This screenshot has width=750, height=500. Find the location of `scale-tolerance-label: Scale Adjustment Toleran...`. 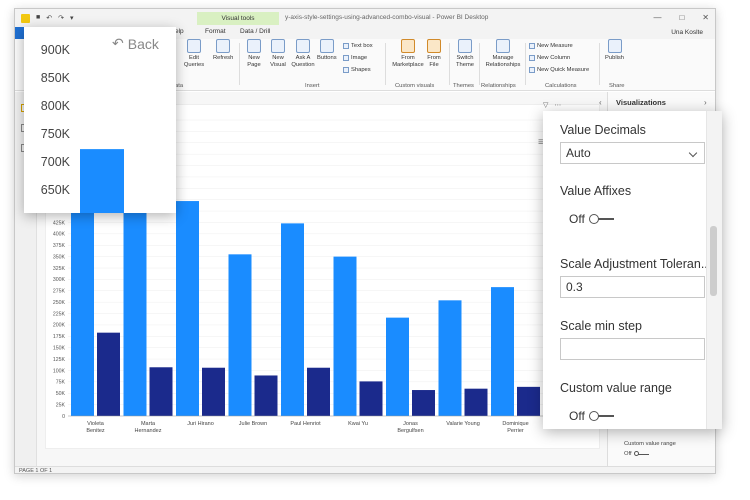

scale-tolerance-label: Scale Adjustment Toleran... is located at coordinates (636, 264).